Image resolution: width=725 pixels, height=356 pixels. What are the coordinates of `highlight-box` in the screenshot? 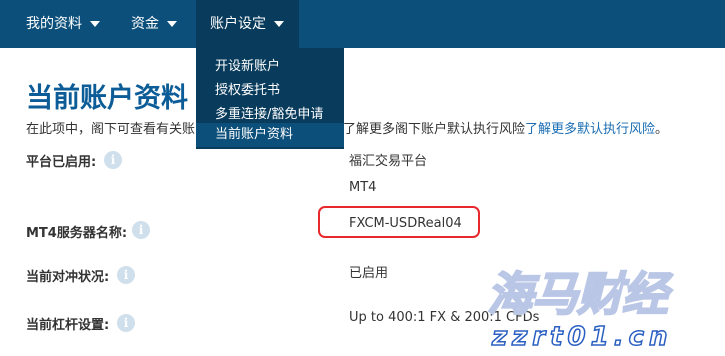 It's located at (399, 222).